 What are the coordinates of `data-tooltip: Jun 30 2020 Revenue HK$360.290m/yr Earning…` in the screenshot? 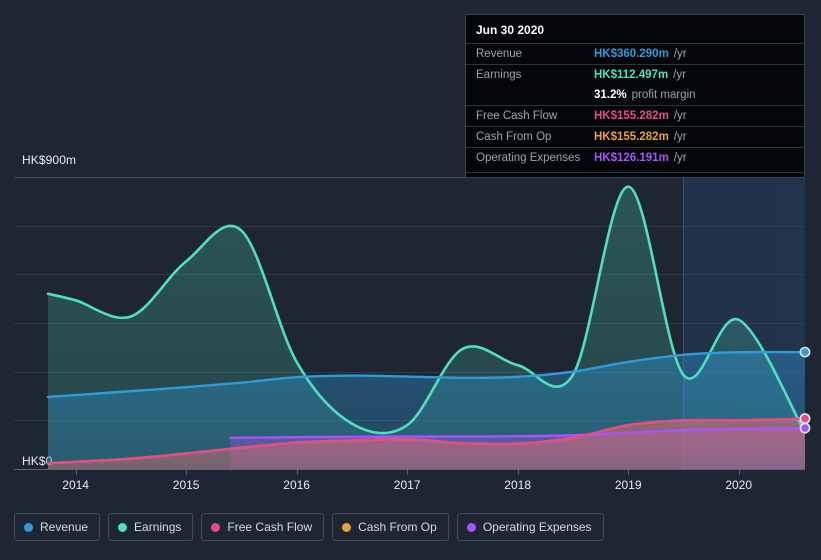 It's located at (635, 96).